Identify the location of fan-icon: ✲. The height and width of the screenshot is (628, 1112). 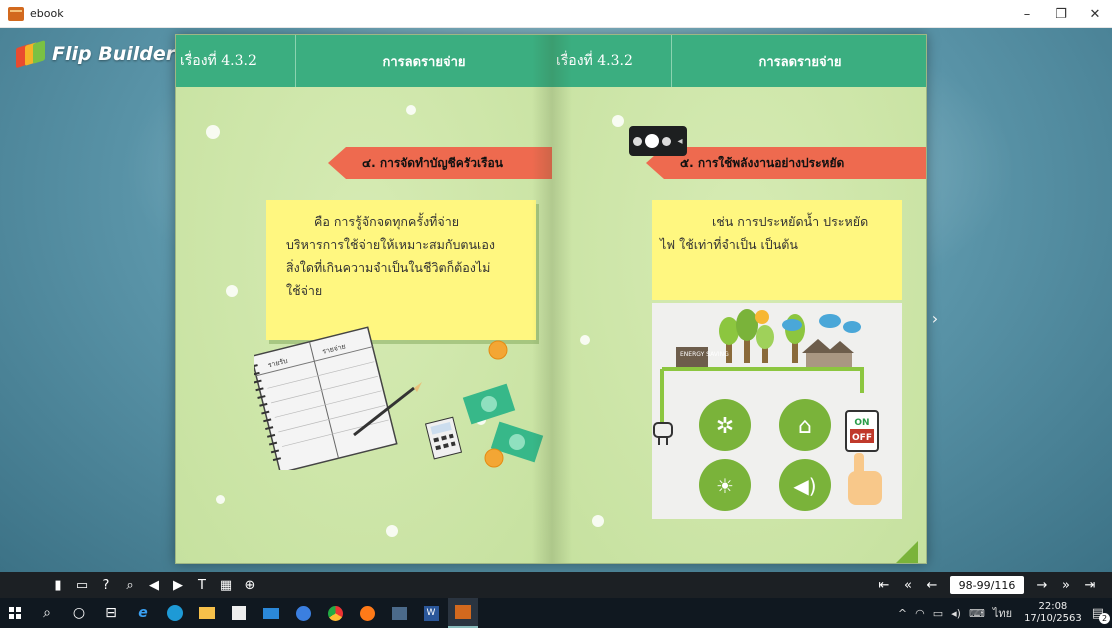
(725, 425).